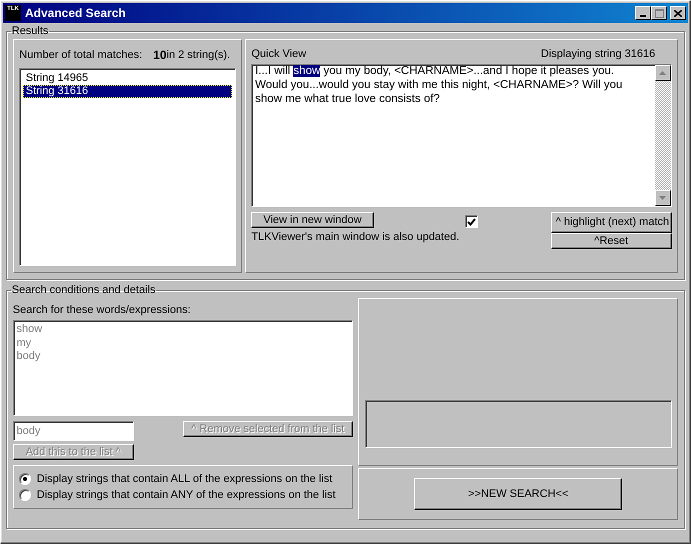  I want to click on window-title: Advanced Search, so click(76, 13).